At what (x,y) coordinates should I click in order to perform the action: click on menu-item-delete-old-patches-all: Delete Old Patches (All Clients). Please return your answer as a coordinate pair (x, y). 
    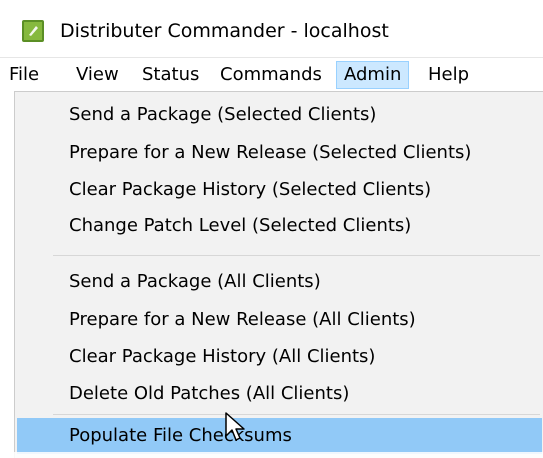
    Looking at the image, I should click on (279, 394).